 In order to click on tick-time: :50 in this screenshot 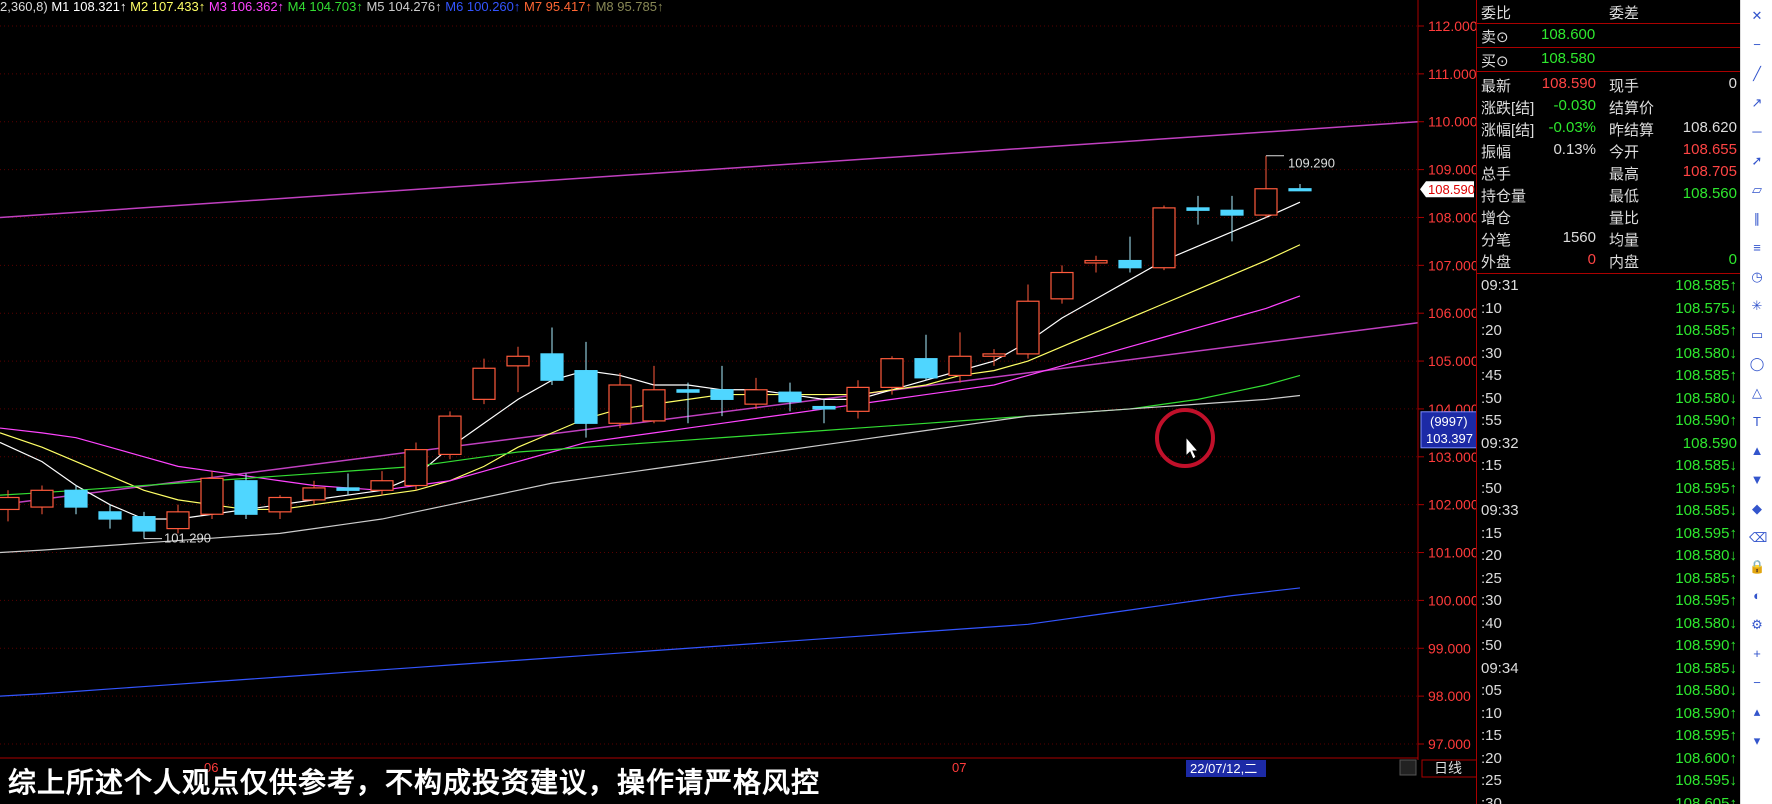, I will do `click(1491, 398)`.